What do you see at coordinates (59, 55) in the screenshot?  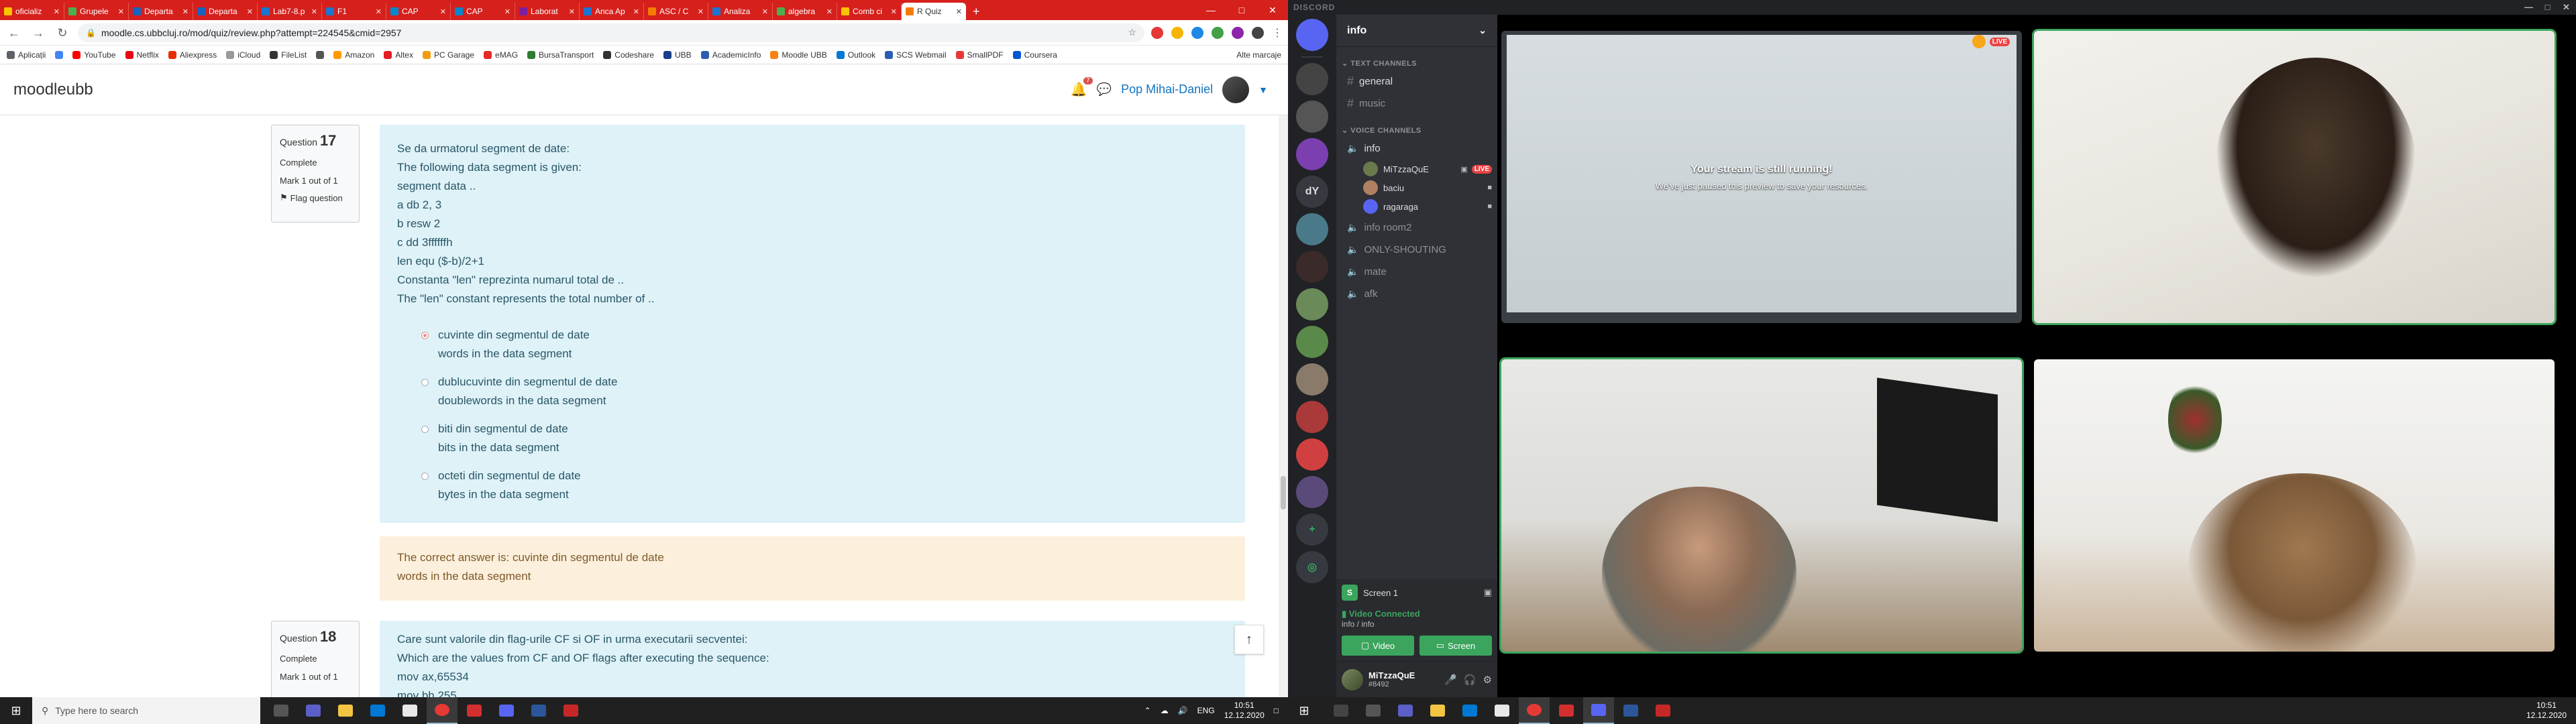 I see `bookmark-item` at bounding box center [59, 55].